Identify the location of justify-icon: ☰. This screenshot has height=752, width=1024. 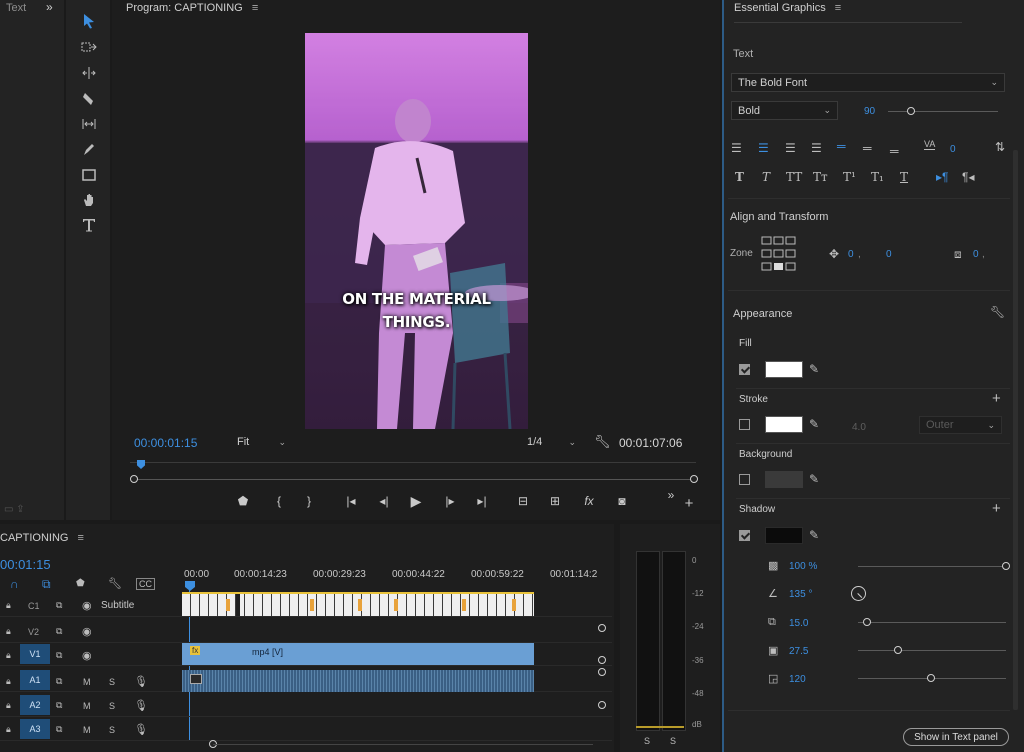
(816, 148).